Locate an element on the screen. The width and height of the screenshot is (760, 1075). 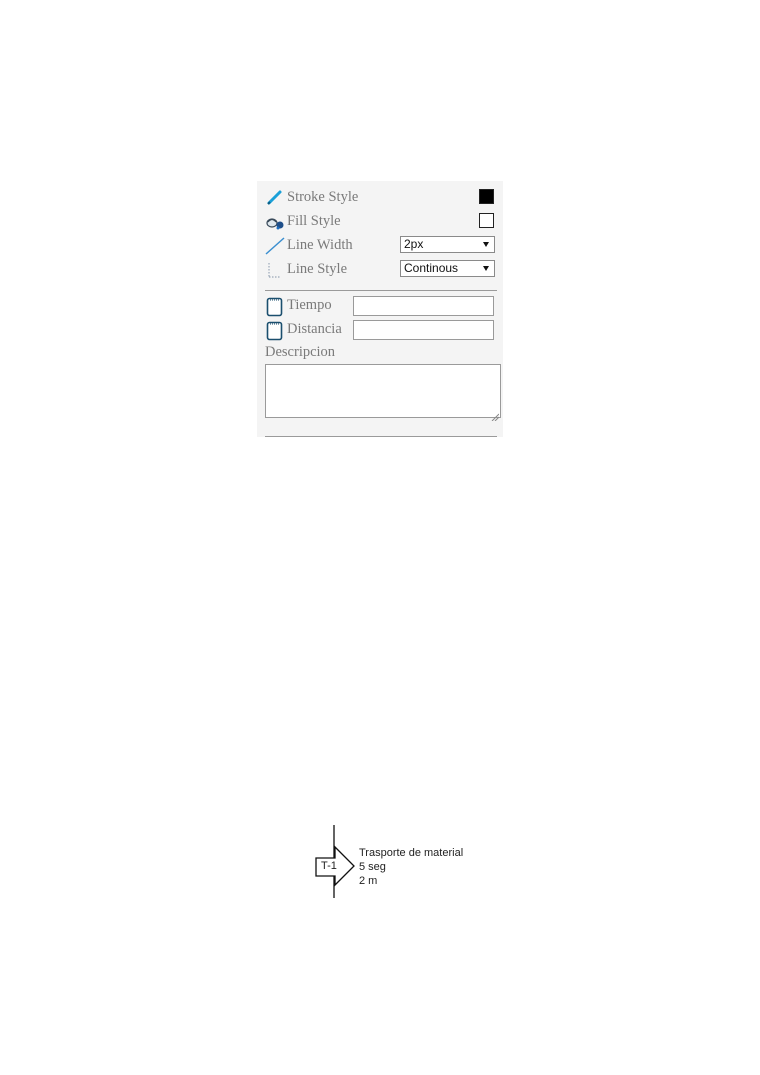
fill-style-row: Fill Style is located at coordinates (380, 222).